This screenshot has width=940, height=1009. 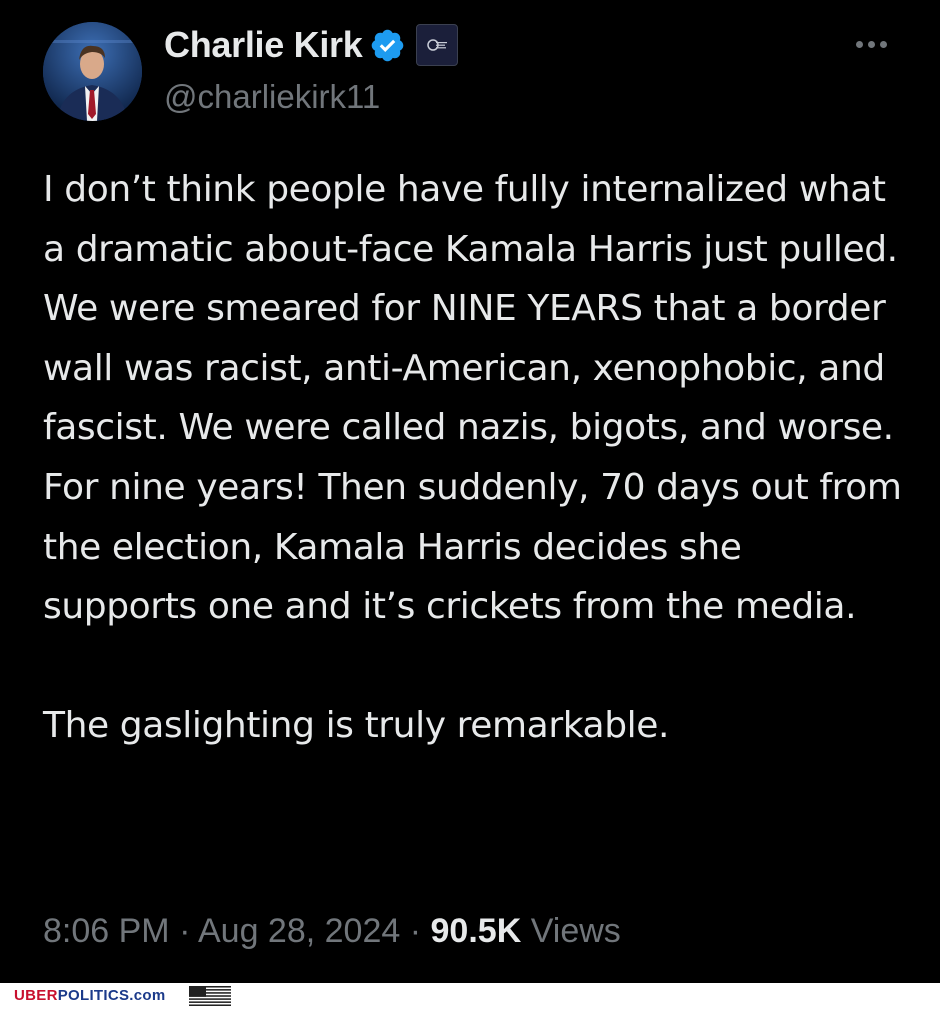 I want to click on views-count: 90.5K, so click(x=476, y=931).